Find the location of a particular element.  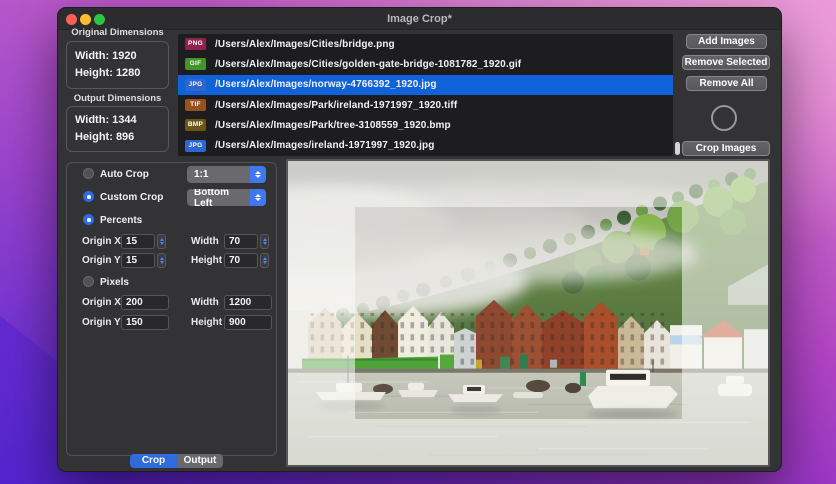

pixel-height-label: Height is located at coordinates (207, 322).